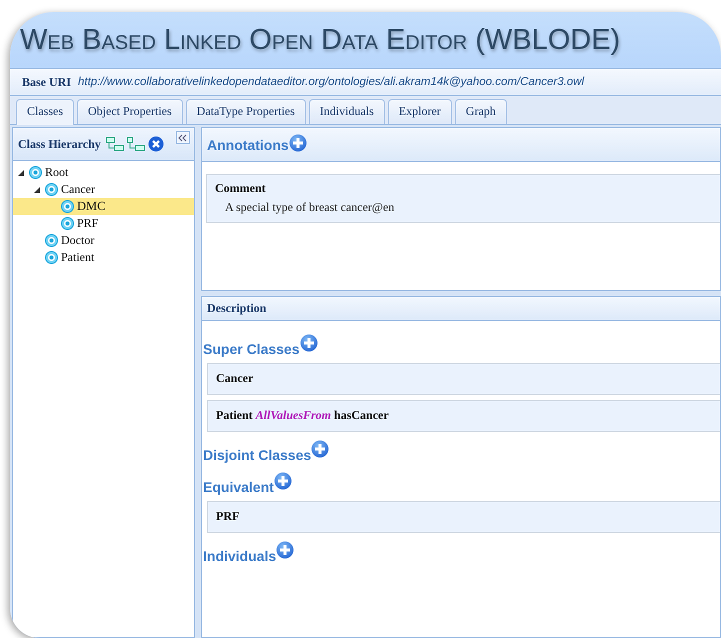  I want to click on tab: Individuals, so click(346, 111).